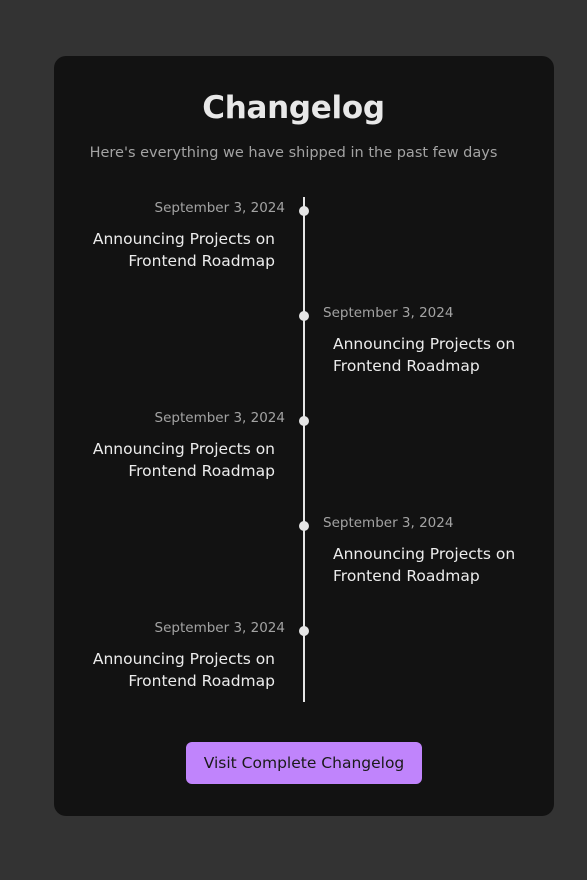  I want to click on page-title: Changelog, so click(293, 108).